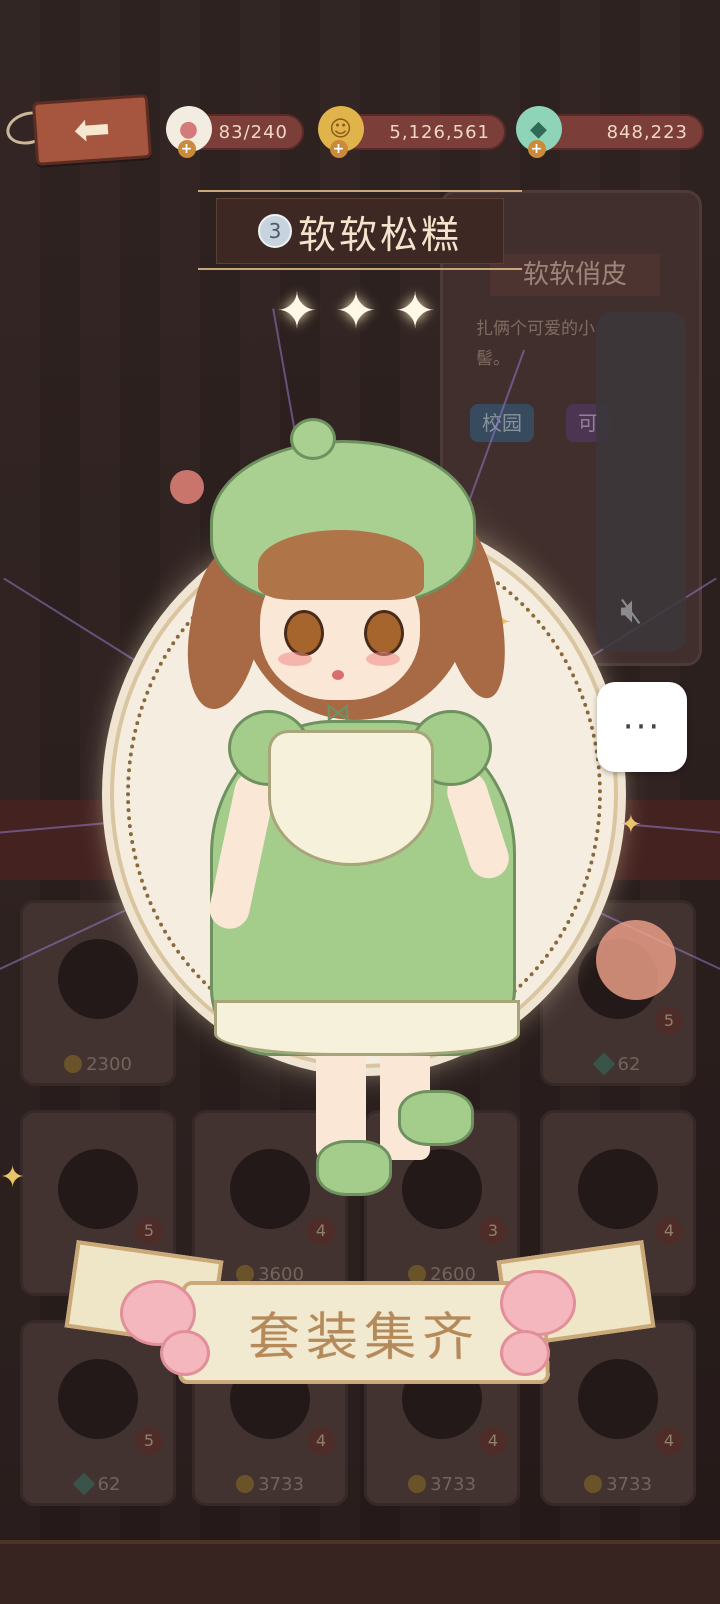 Image resolution: width=720 pixels, height=1604 pixels. Describe the element at coordinates (274, 231) in the screenshot. I see `outfit-number-badge: 3` at that location.